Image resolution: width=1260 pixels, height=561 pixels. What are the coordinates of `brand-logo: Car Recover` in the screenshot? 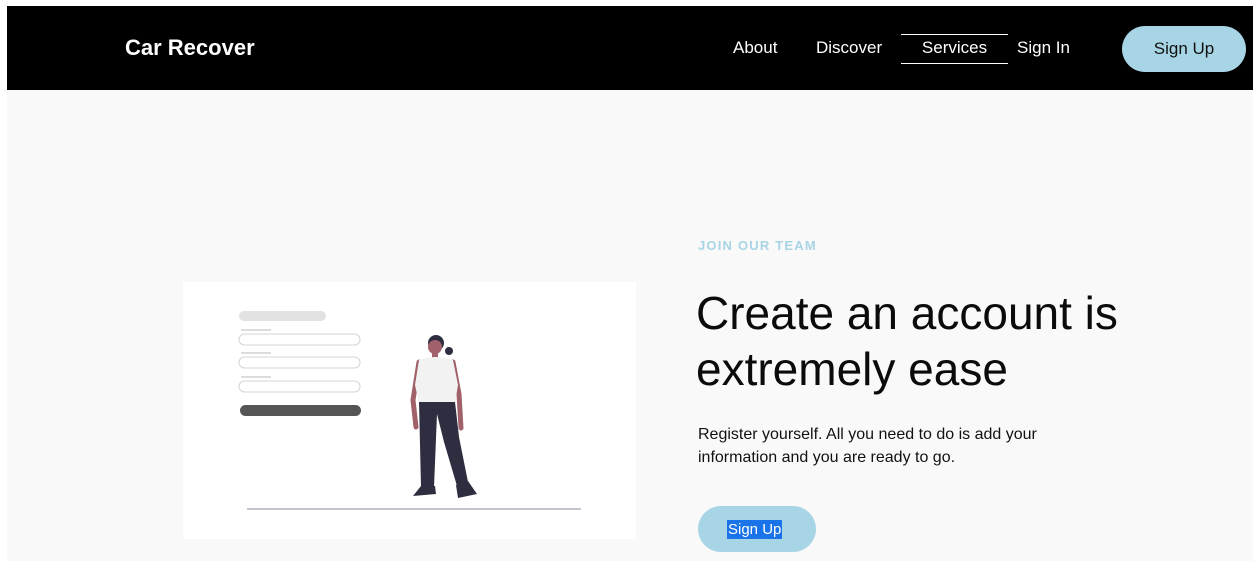 It's located at (190, 48).